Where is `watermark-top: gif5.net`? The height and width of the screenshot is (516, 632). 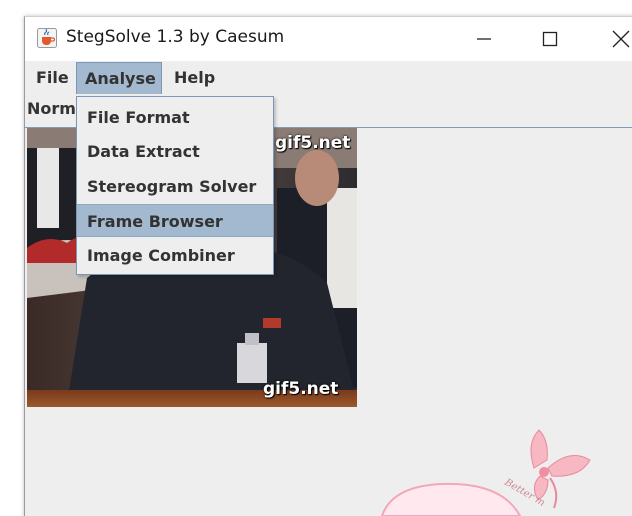
watermark-top: gif5.net is located at coordinates (313, 143).